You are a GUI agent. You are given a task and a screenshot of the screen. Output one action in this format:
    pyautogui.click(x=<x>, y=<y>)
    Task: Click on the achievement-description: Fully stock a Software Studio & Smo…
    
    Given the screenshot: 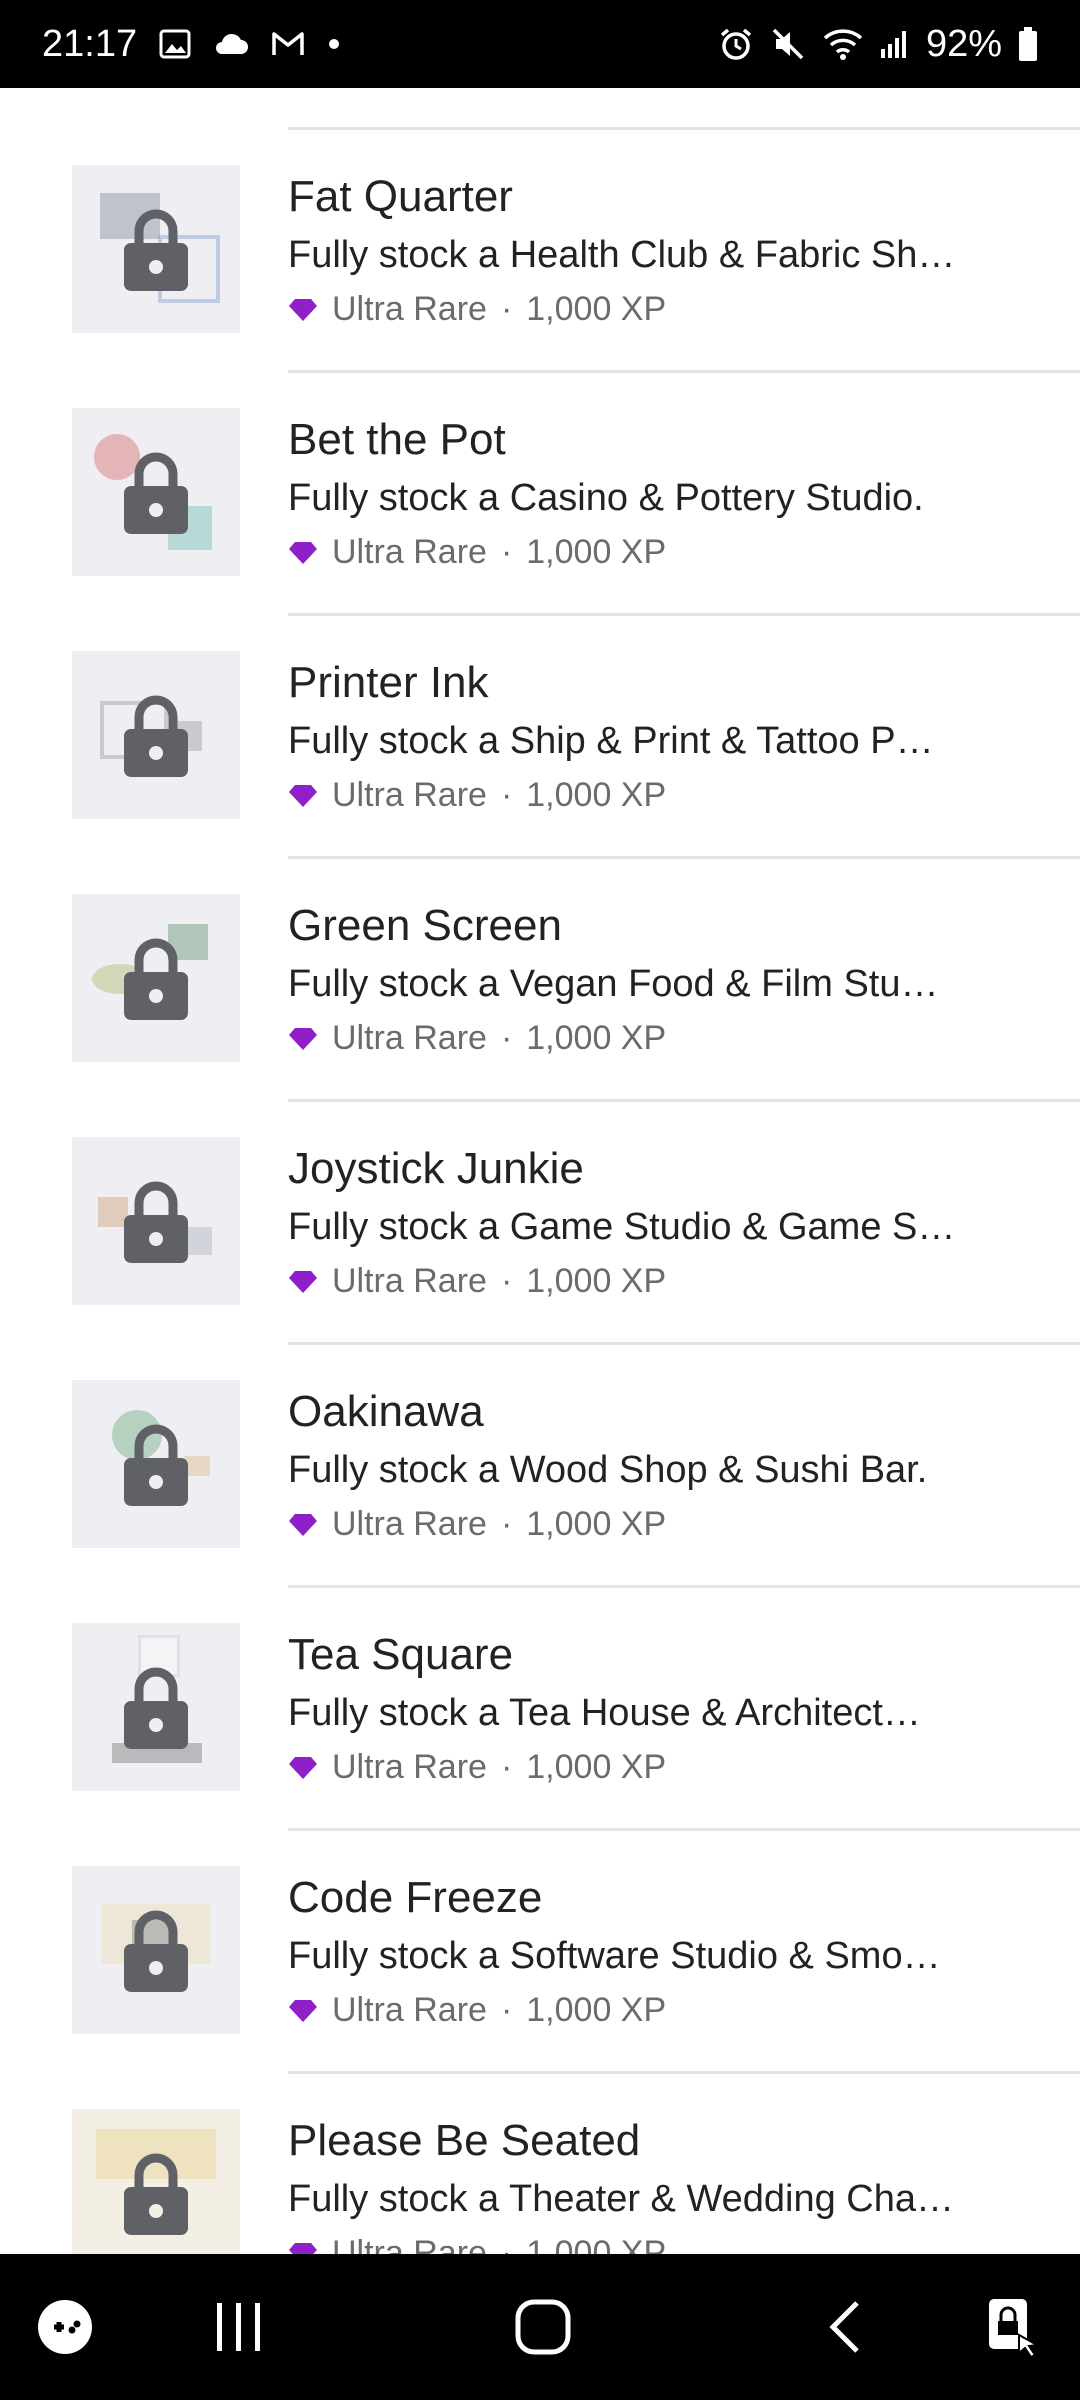 What is the action you would take?
    pyautogui.click(x=614, y=1956)
    